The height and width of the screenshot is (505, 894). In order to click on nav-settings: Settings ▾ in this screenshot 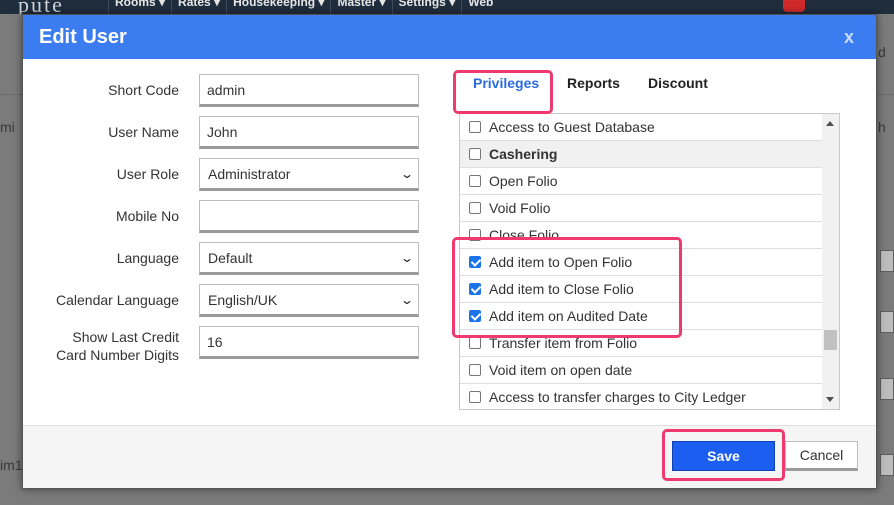, I will do `click(426, 7)`.